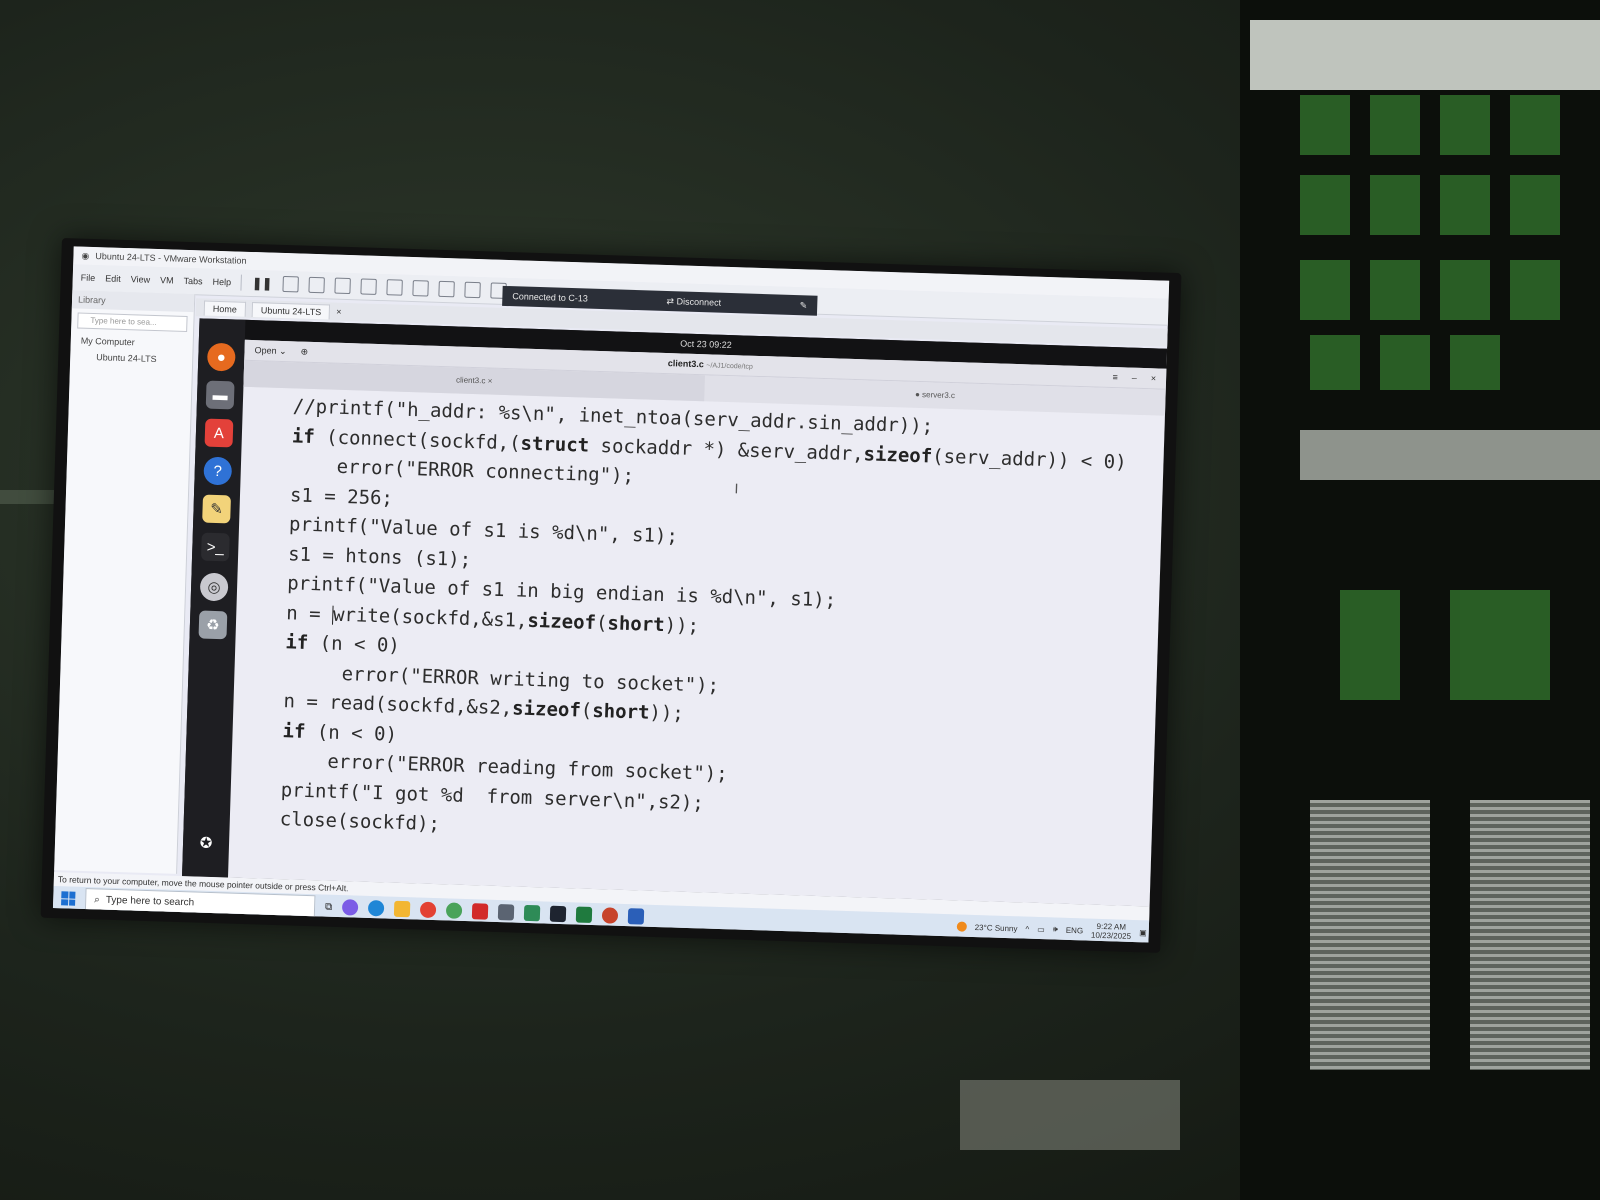 This screenshot has width=1600, height=1200. Describe the element at coordinates (1027, 928) in the screenshot. I see `chevron-up-icon: ^` at that location.